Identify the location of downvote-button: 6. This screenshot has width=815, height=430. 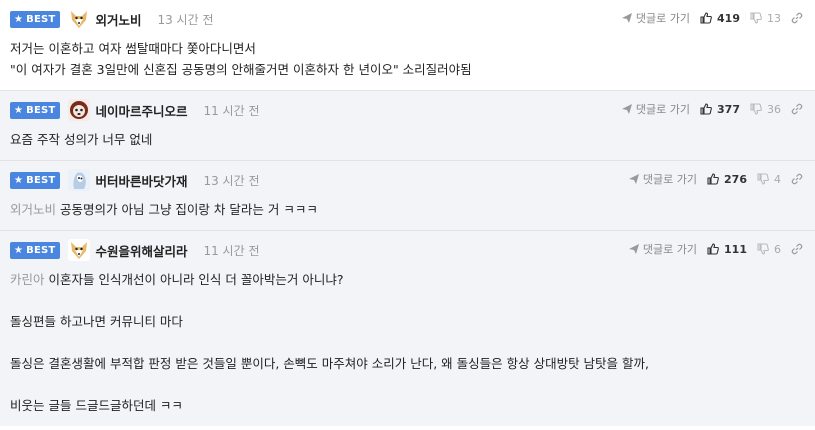
(769, 249).